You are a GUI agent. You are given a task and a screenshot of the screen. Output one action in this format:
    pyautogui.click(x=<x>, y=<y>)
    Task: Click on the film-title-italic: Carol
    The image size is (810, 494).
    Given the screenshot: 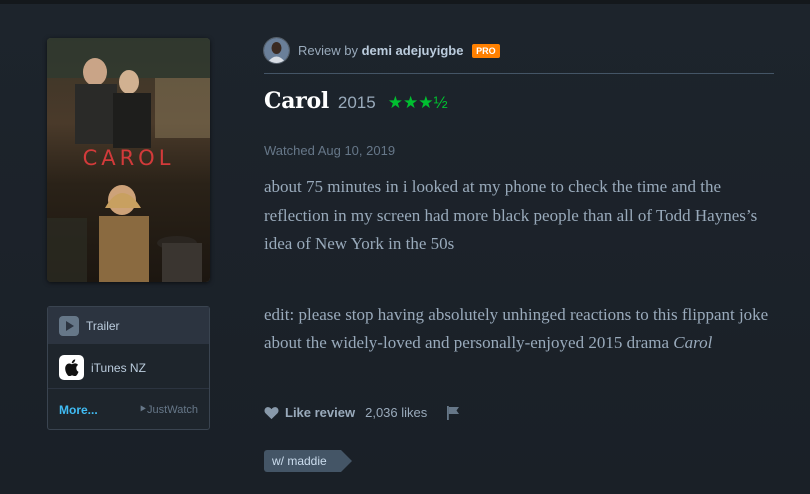 What is the action you would take?
    pyautogui.click(x=693, y=342)
    